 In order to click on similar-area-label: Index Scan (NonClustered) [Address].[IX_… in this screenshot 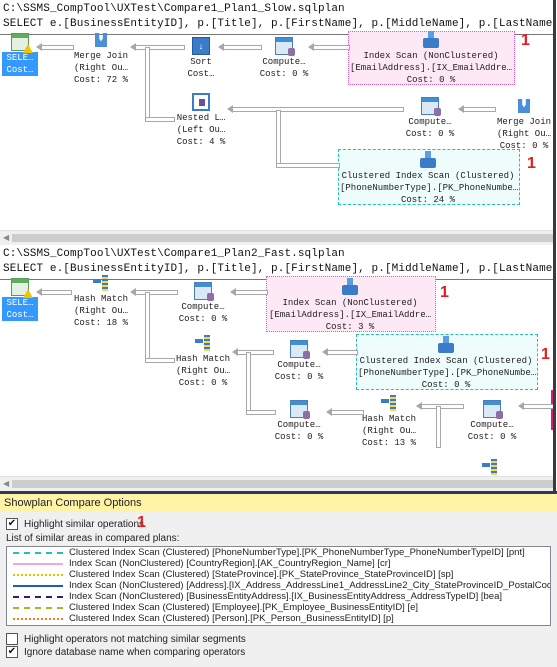, I will do `click(310, 585)`.